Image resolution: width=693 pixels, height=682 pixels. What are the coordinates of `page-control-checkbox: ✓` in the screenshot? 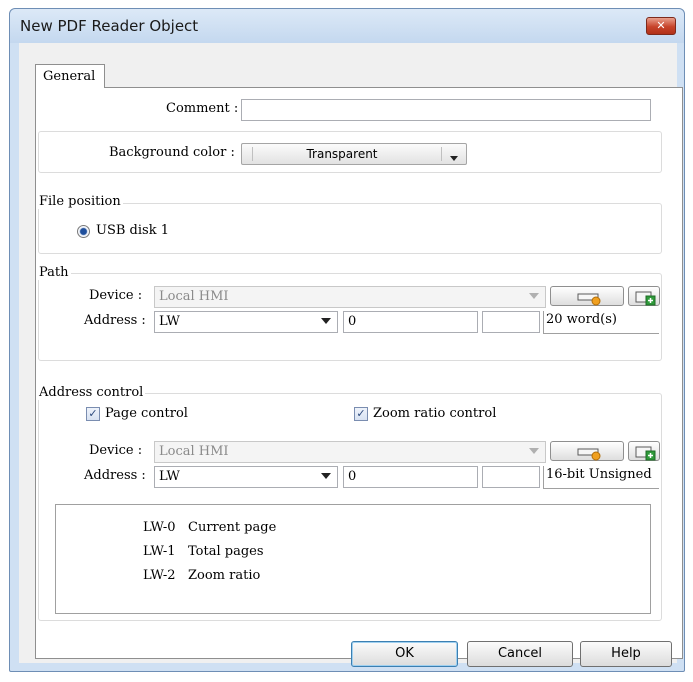 It's located at (93, 414).